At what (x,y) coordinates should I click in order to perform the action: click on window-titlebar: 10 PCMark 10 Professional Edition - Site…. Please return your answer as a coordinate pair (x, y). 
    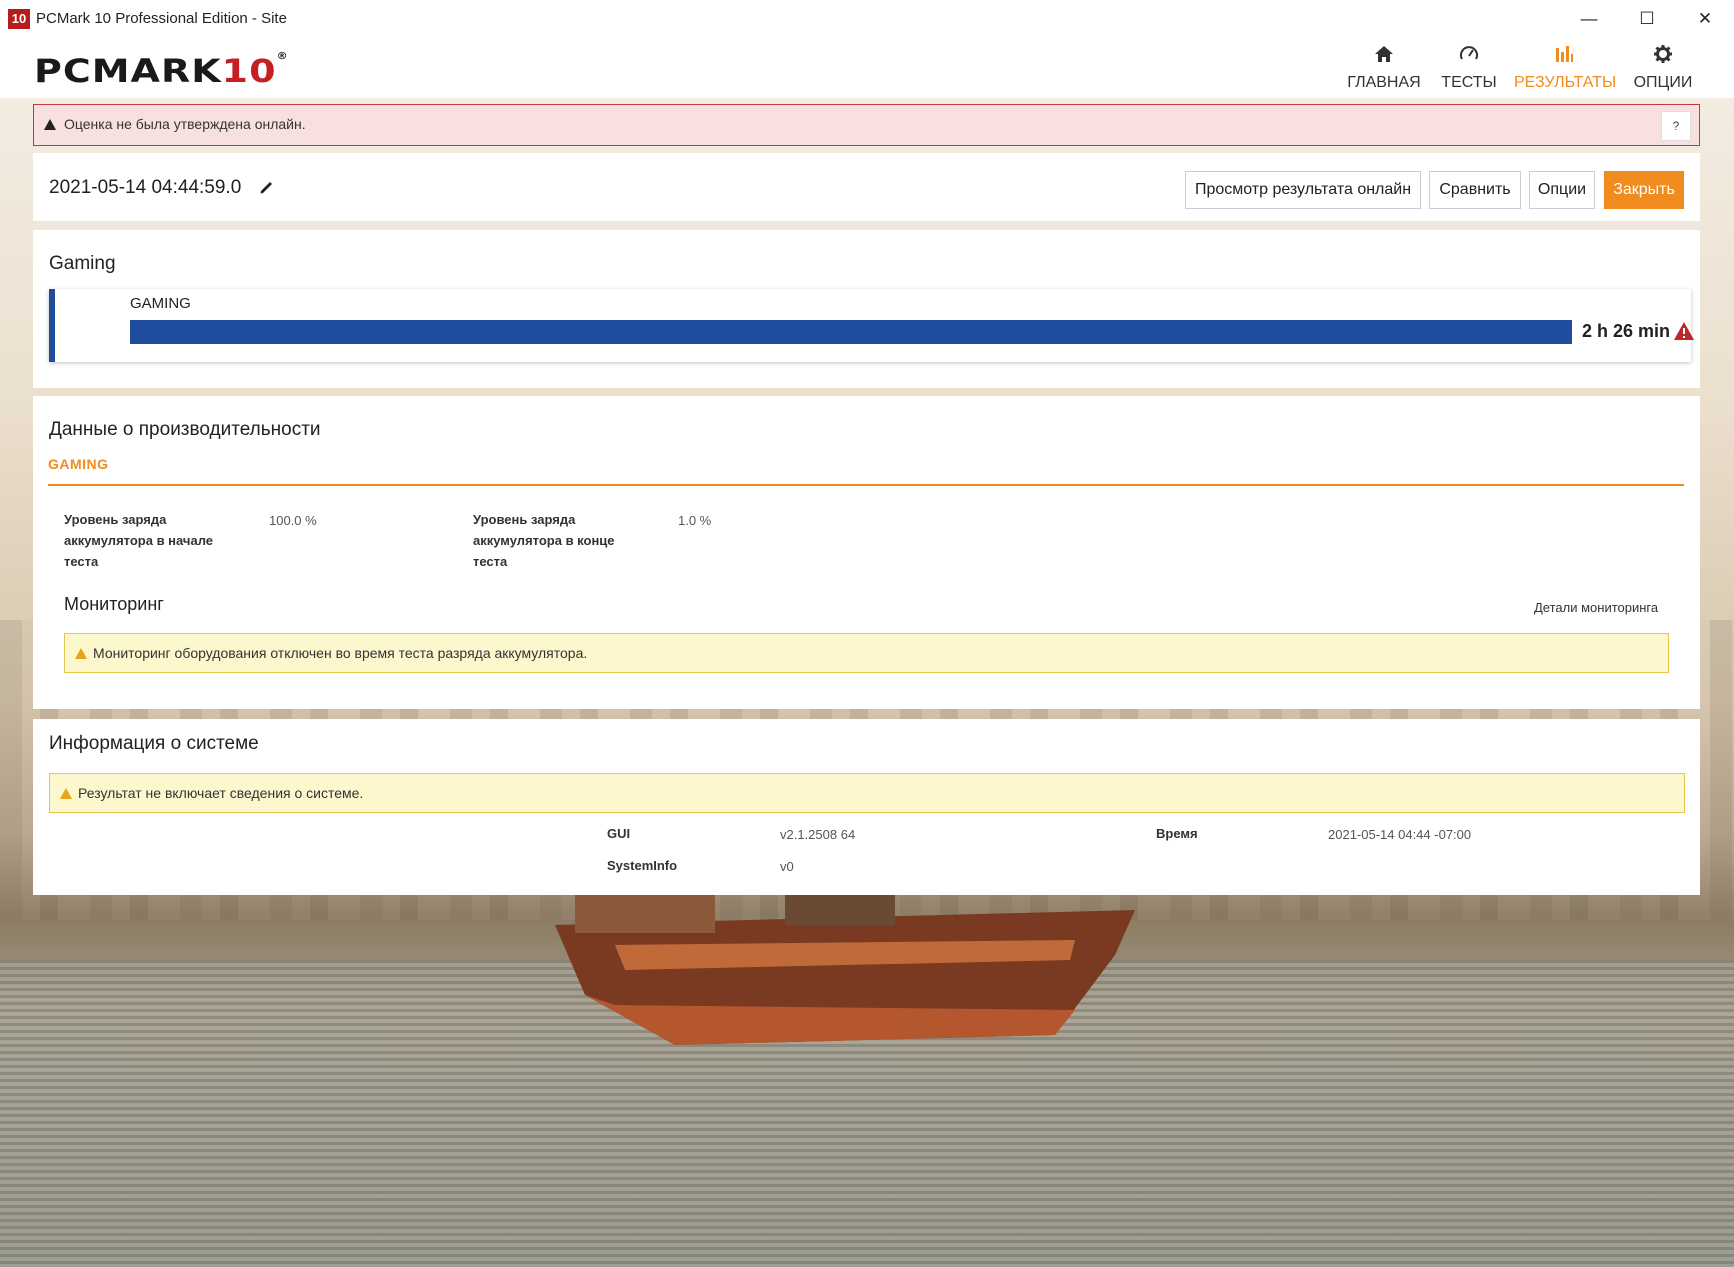
    Looking at the image, I should click on (867, 19).